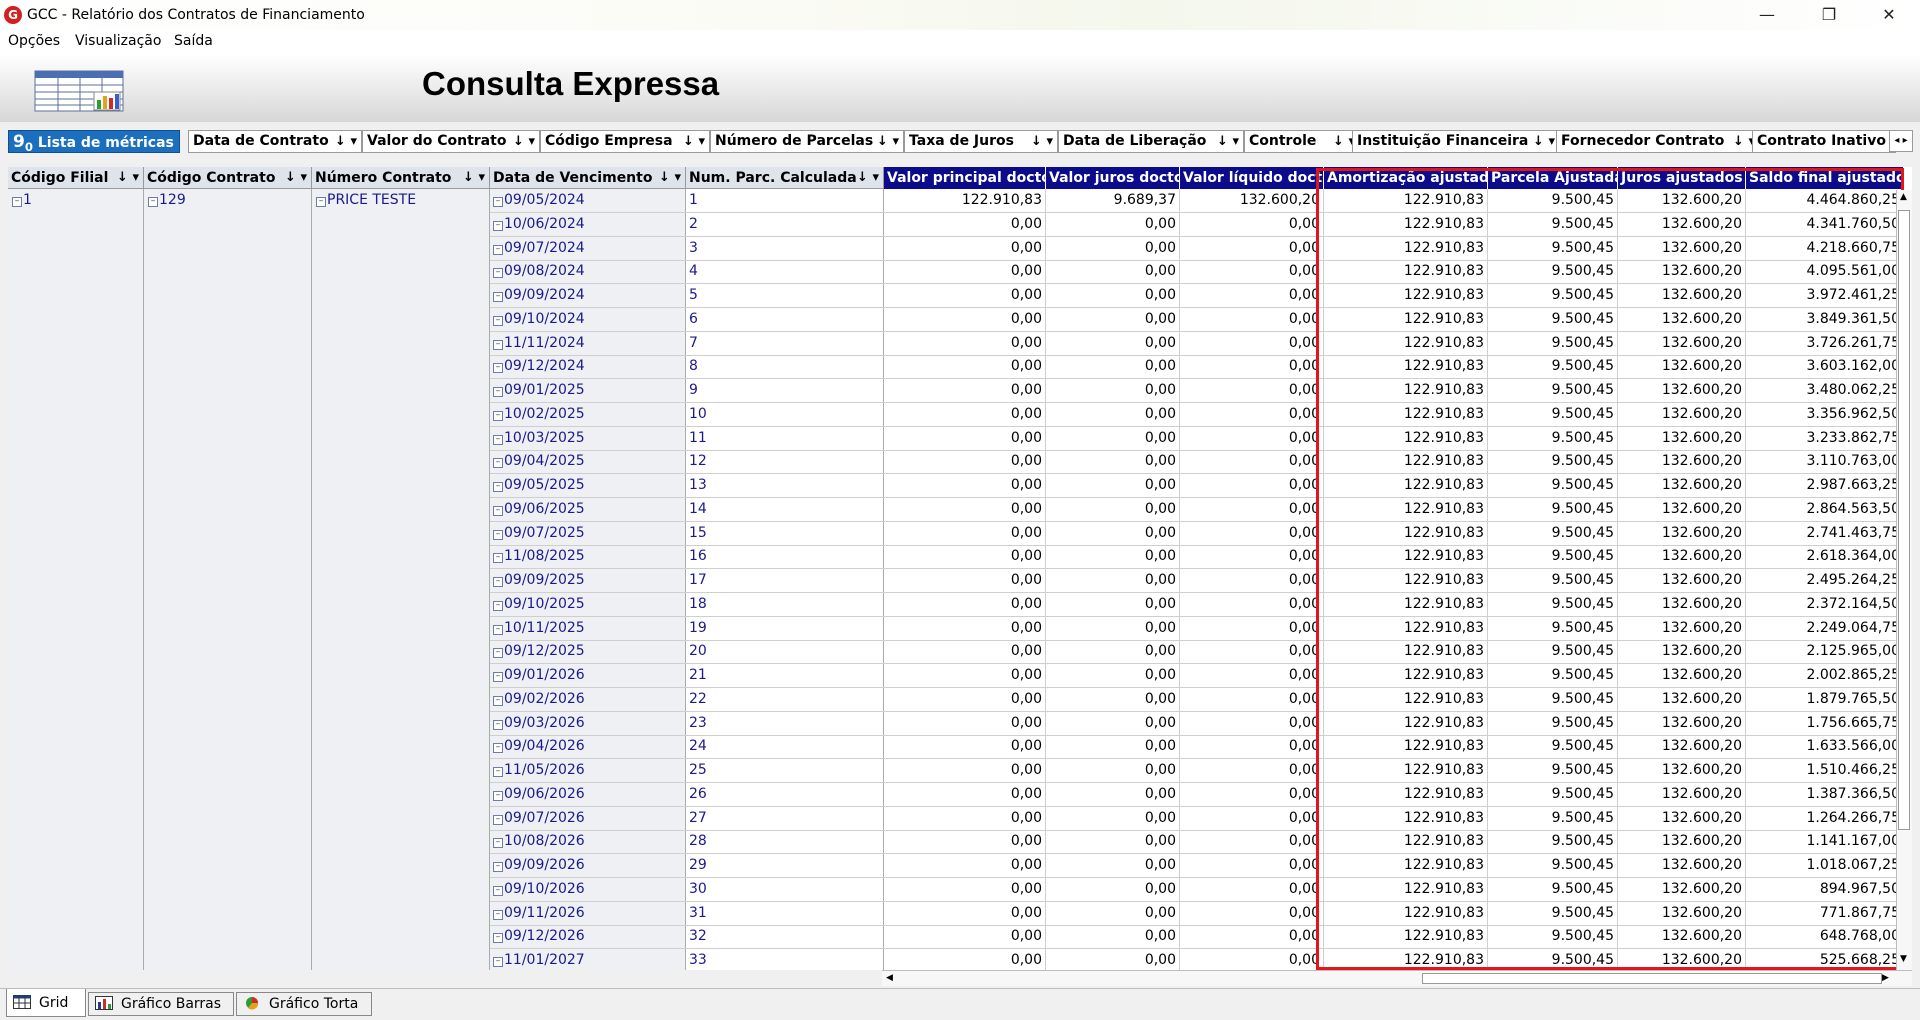 The image size is (1920, 1020). I want to click on due-date-cell: –09/10/2025, so click(588, 605).